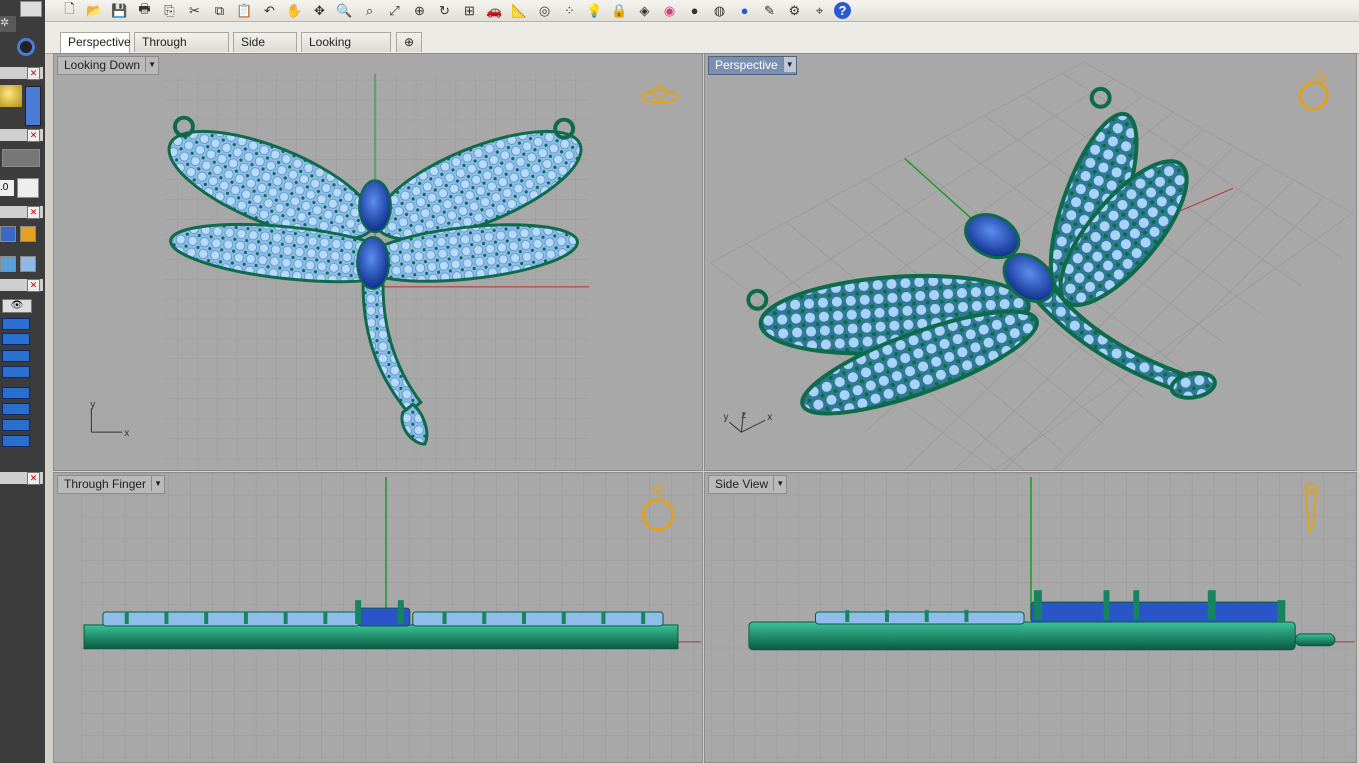  What do you see at coordinates (369, 11) in the screenshot?
I see `zoom-window-icon: ⌕` at bounding box center [369, 11].